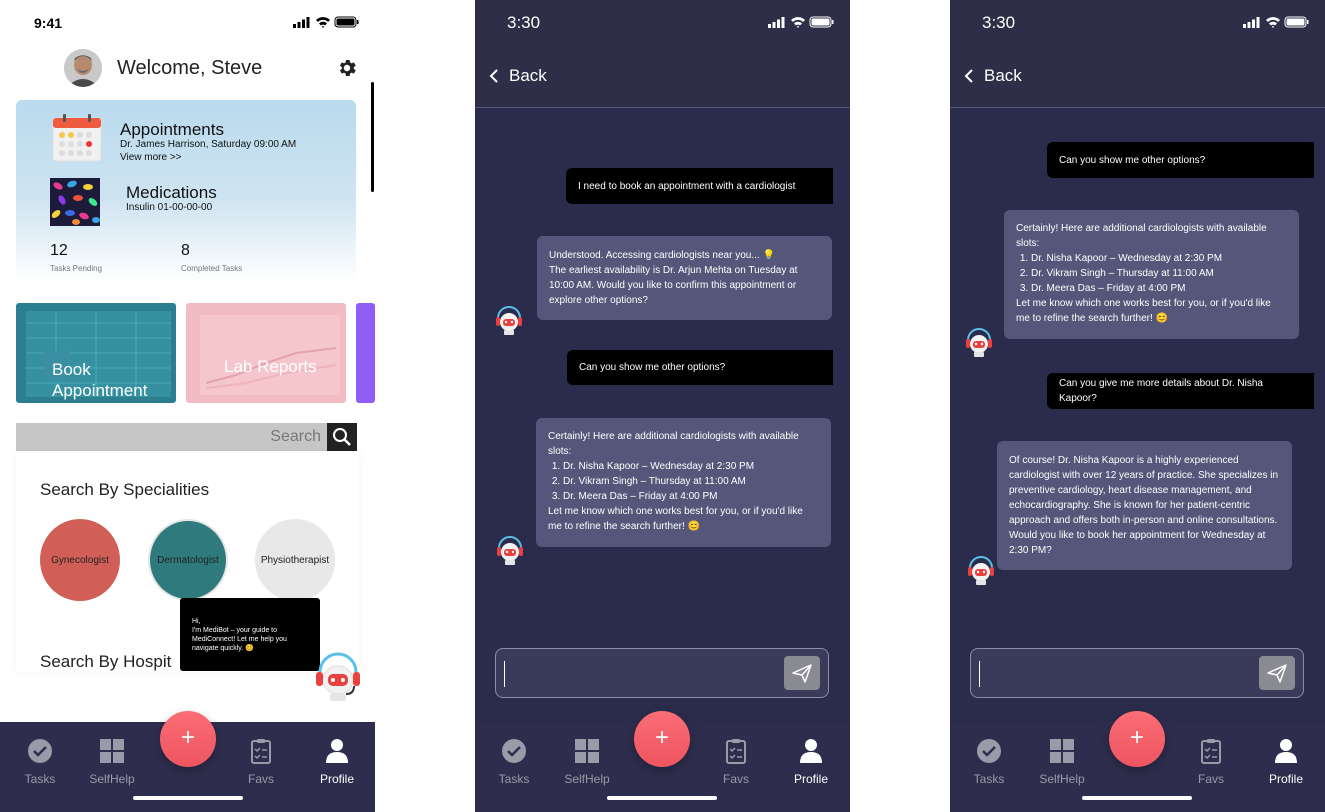  What do you see at coordinates (172, 129) in the screenshot?
I see `appointments-title: Appointments` at bounding box center [172, 129].